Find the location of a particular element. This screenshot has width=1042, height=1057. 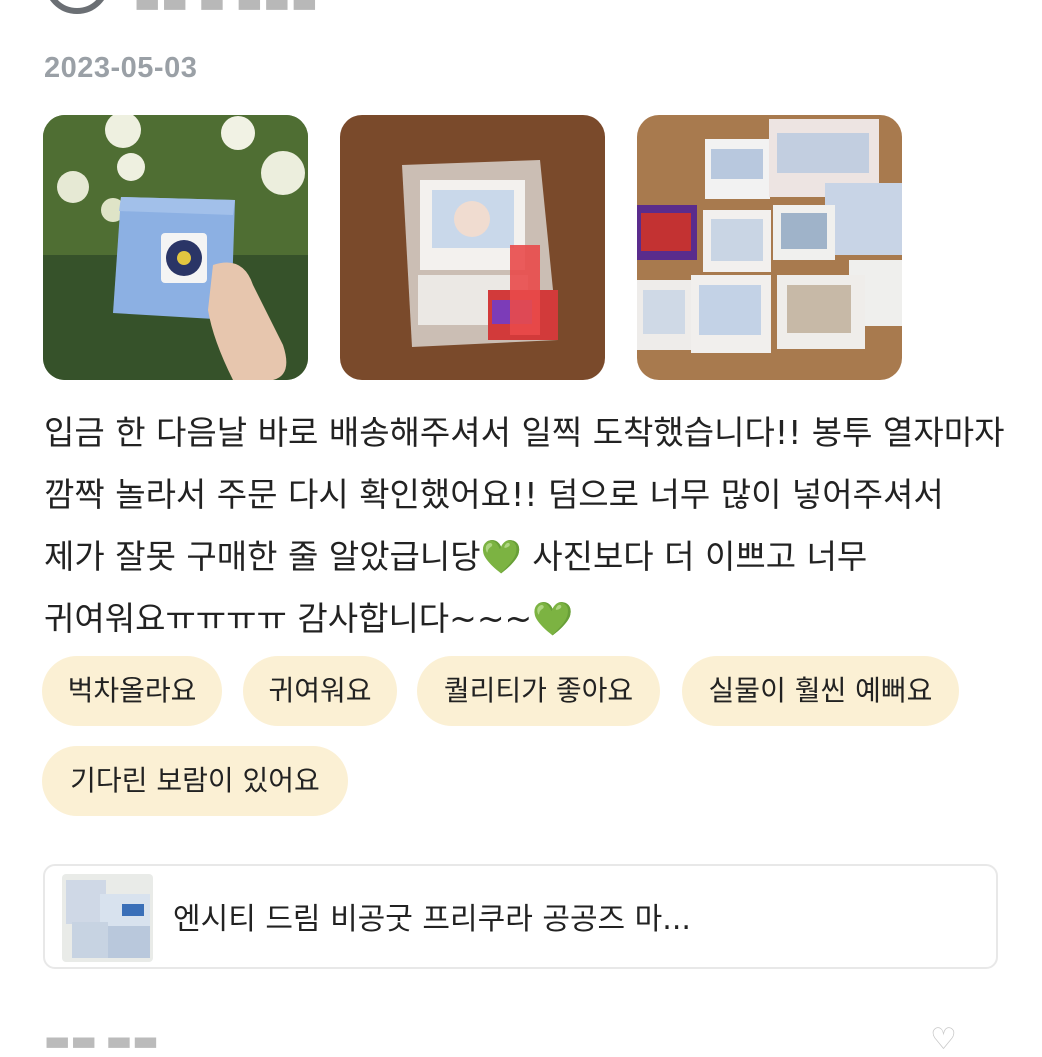

tag-chip: 실물이 훨씬 예뻐요 is located at coordinates (820, 691).